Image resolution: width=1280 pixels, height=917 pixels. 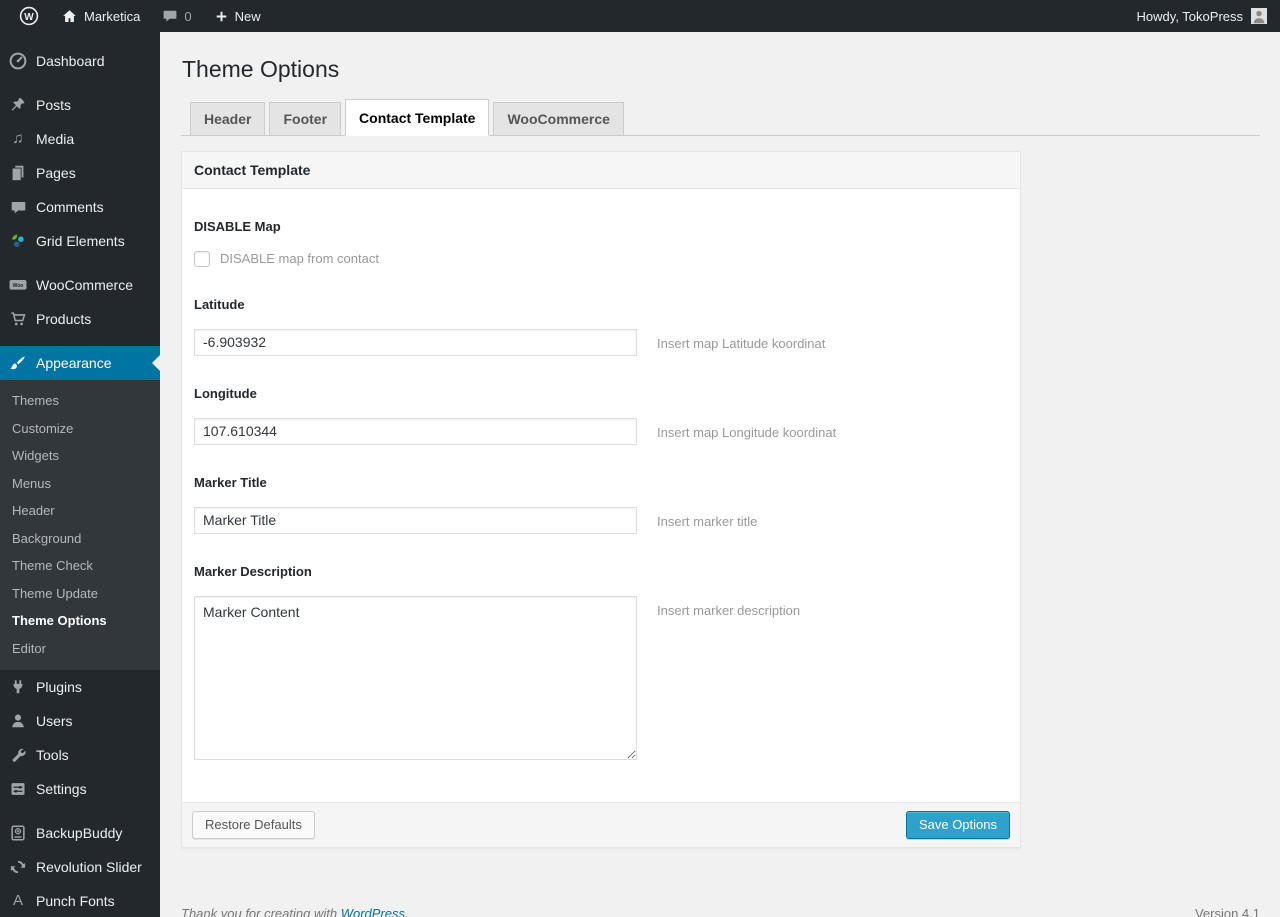 I want to click on sidebar-item-revolution-slider: Revolution Slider, so click(x=80, y=867).